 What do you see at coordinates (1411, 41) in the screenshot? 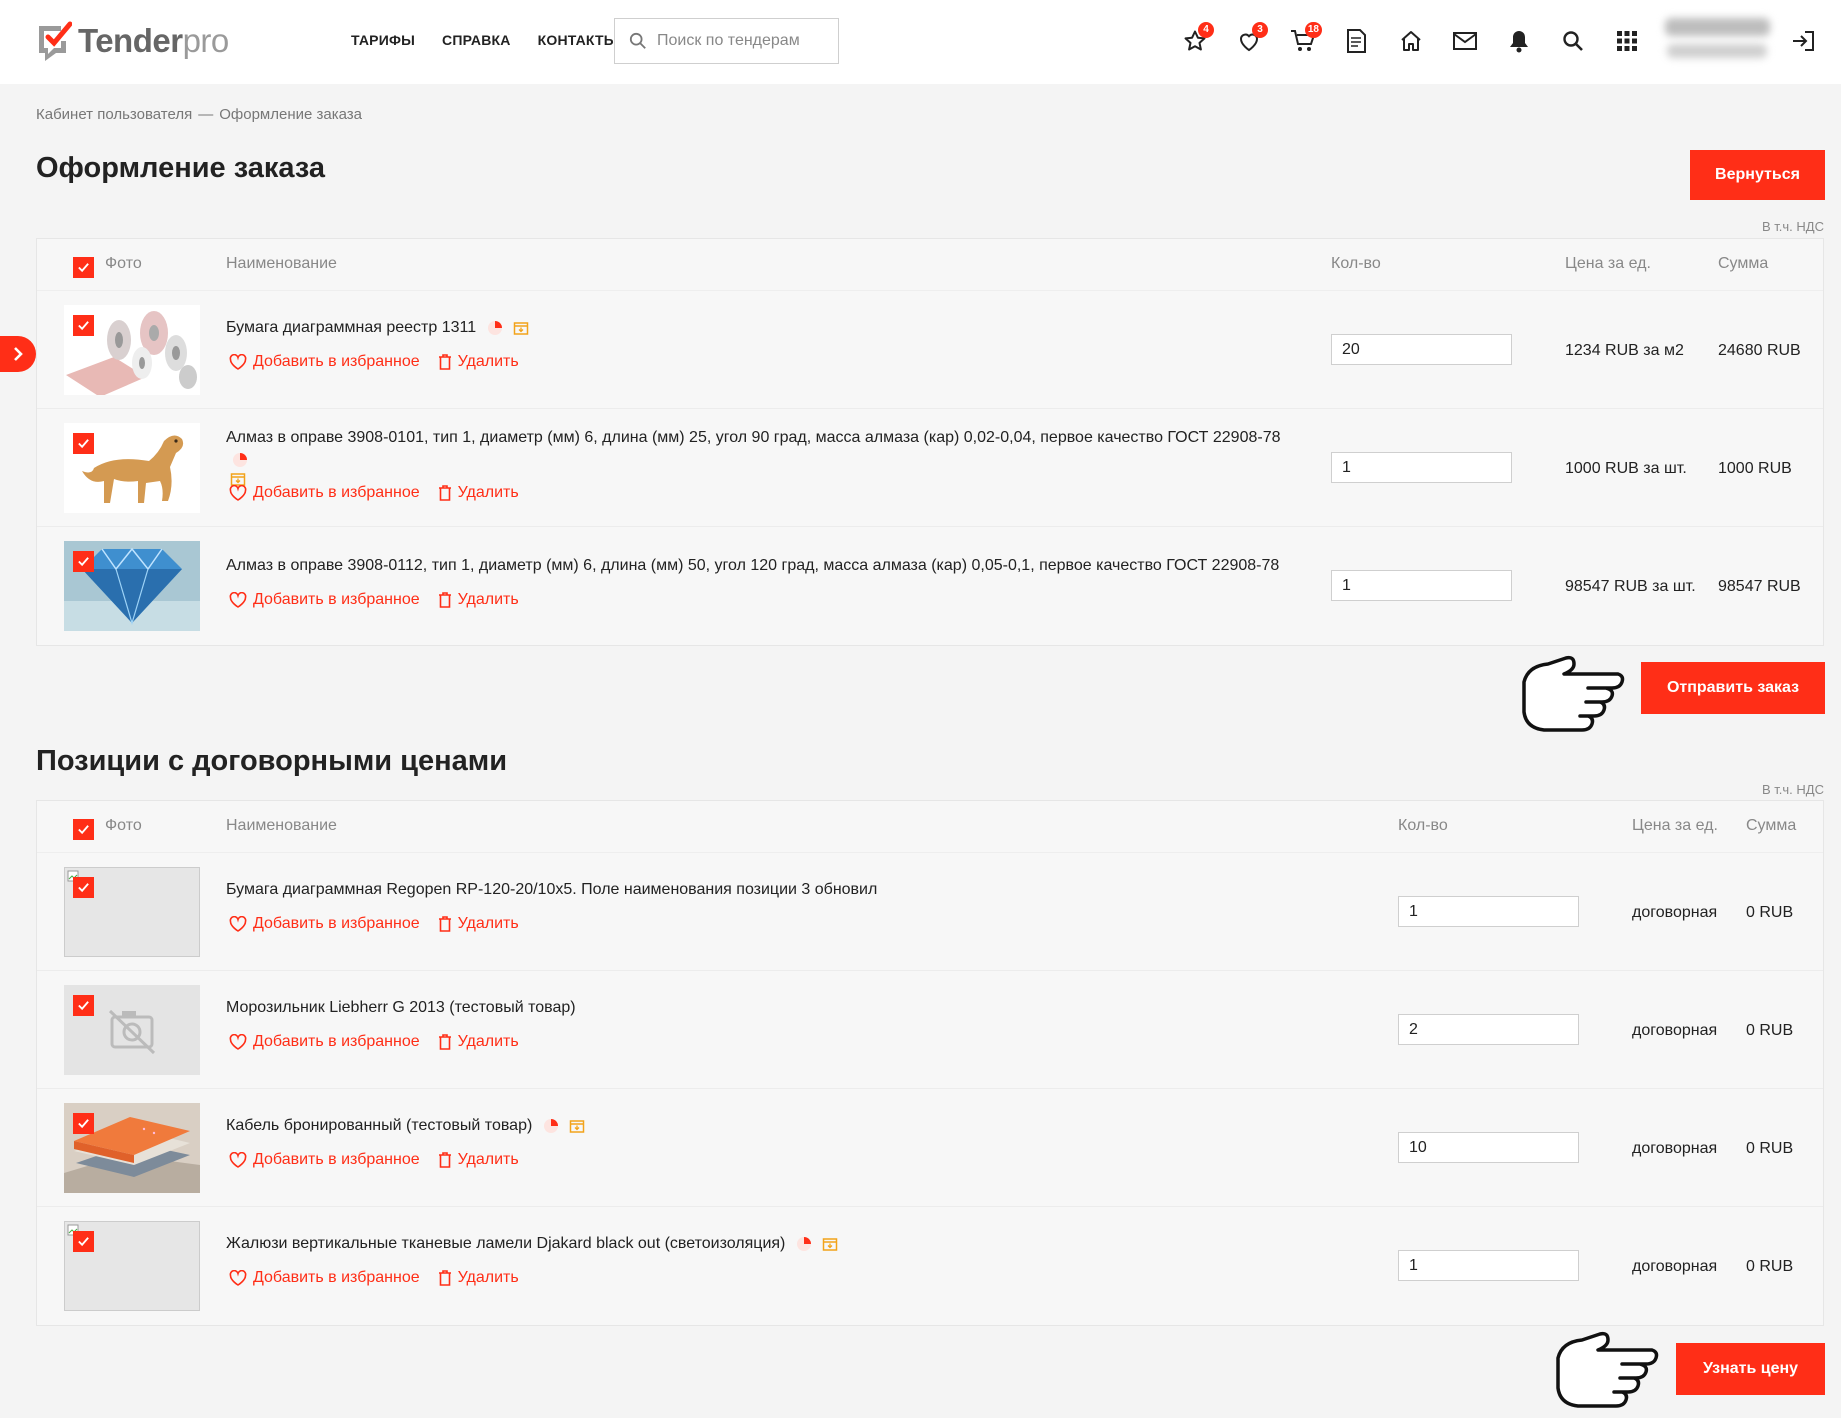
I see `home-button` at bounding box center [1411, 41].